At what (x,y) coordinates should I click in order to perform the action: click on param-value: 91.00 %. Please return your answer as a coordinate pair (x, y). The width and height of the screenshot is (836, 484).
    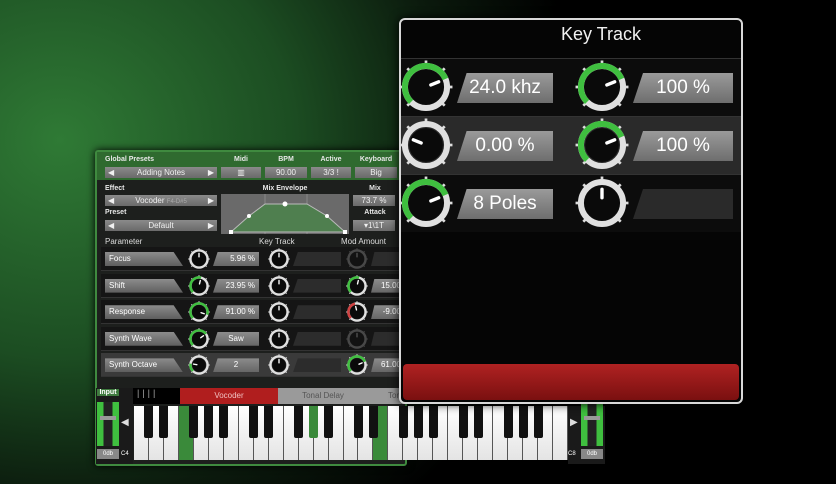
    Looking at the image, I should click on (236, 312).